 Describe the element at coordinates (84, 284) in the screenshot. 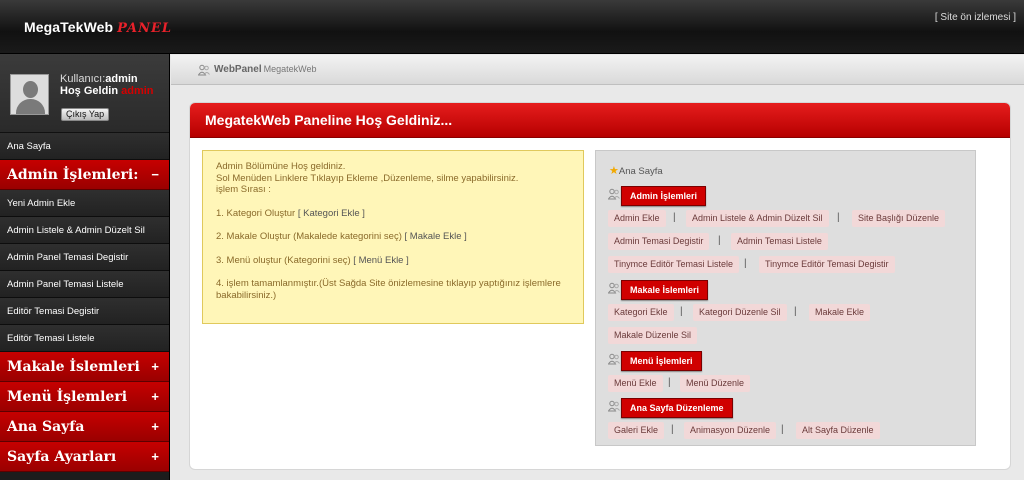

I see `sidebar-item-panel-theme-list: Admin Panel Temasi Listele` at that location.